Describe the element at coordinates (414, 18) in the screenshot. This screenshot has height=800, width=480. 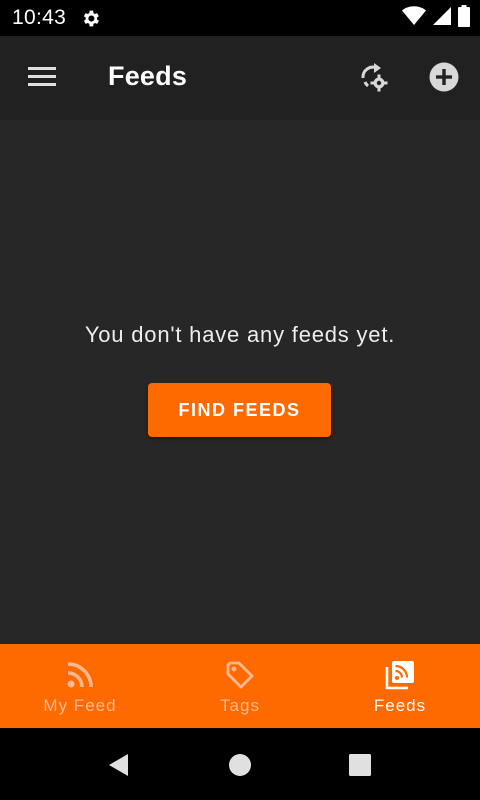
I see `wifi-icon` at that location.